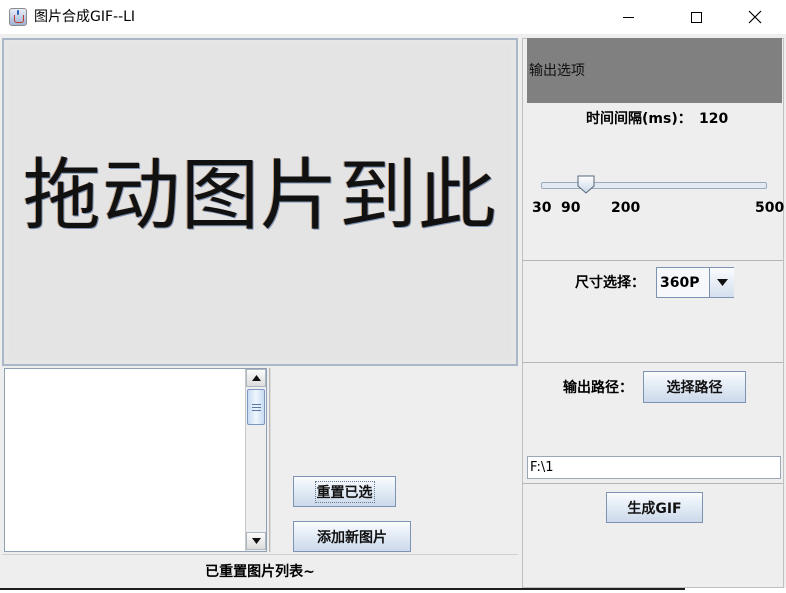 This screenshot has width=786, height=593. I want to click on interval-slider-thumb, so click(586, 186).